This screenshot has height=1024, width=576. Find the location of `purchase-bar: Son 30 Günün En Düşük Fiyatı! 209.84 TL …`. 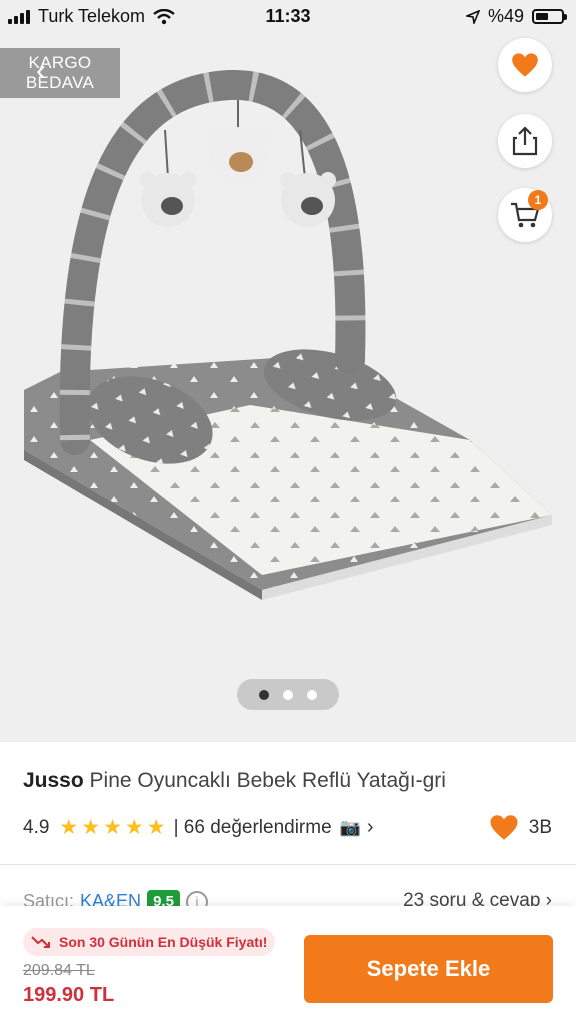

purchase-bar: Son 30 Günün En Düşük Fiyatı! 209.84 TL … is located at coordinates (288, 965).